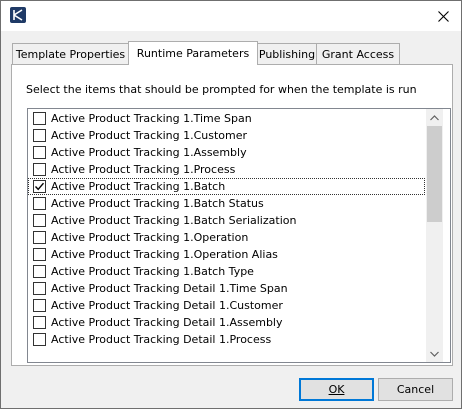 The width and height of the screenshot is (462, 409). I want to click on ok-button-label: OK, so click(336, 389).